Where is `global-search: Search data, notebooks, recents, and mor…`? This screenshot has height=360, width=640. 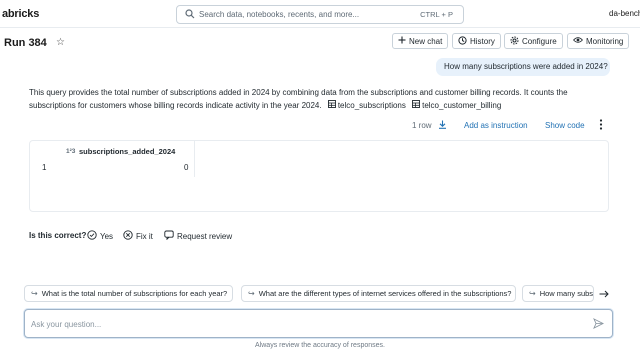
global-search: Search data, notebooks, recents, and mor… is located at coordinates (320, 14).